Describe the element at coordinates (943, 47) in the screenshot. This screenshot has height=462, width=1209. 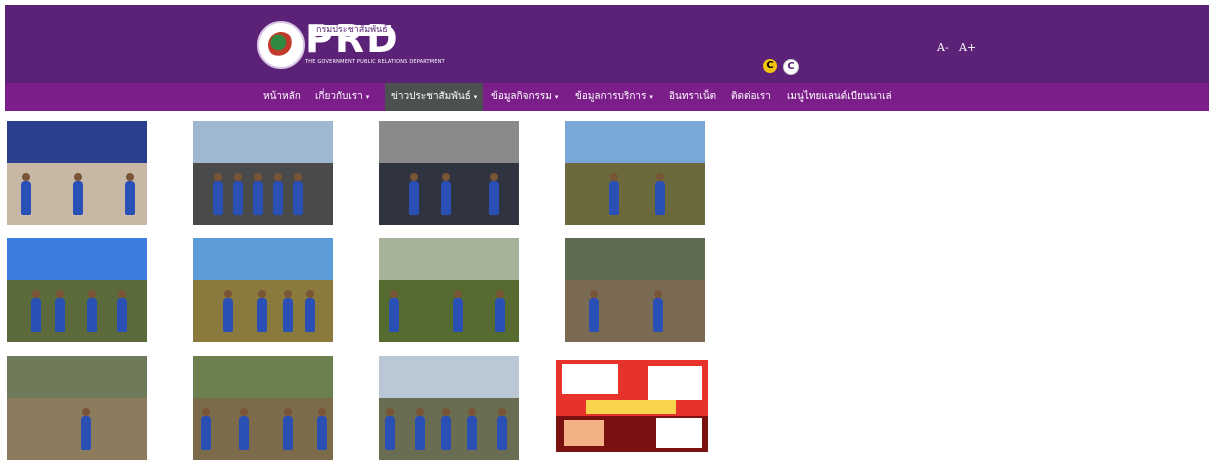
I see `font-decrease-button: A-` at that location.